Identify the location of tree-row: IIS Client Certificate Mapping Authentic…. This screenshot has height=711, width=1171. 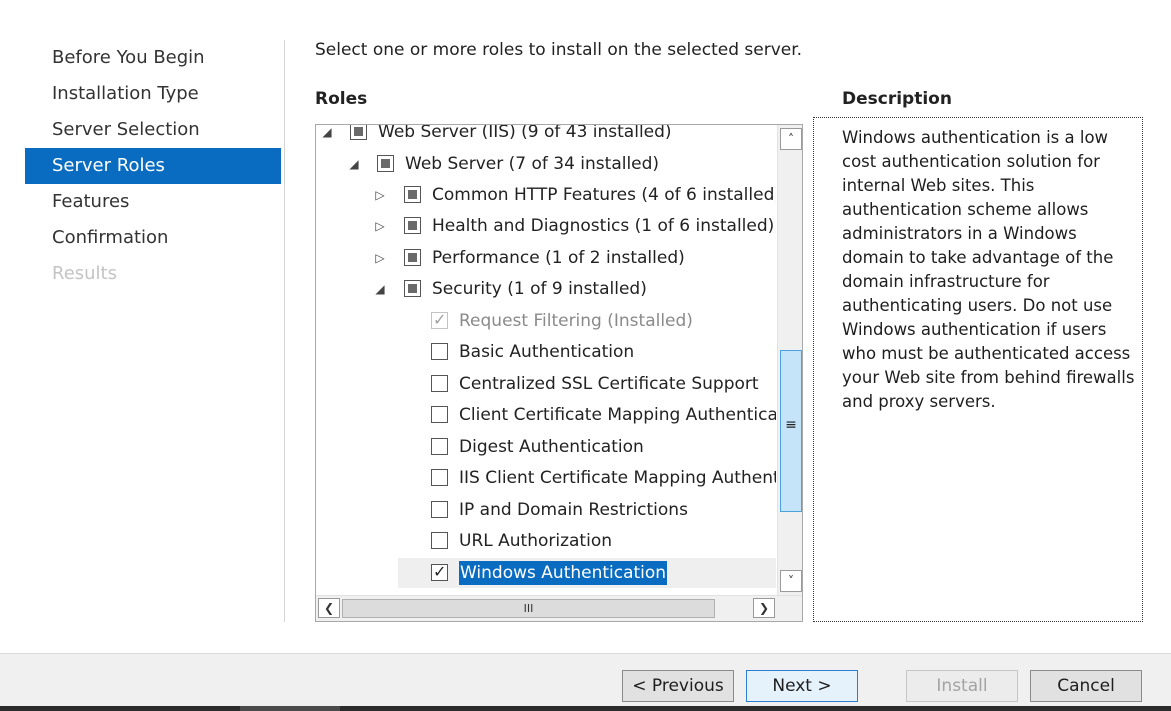
(546, 478).